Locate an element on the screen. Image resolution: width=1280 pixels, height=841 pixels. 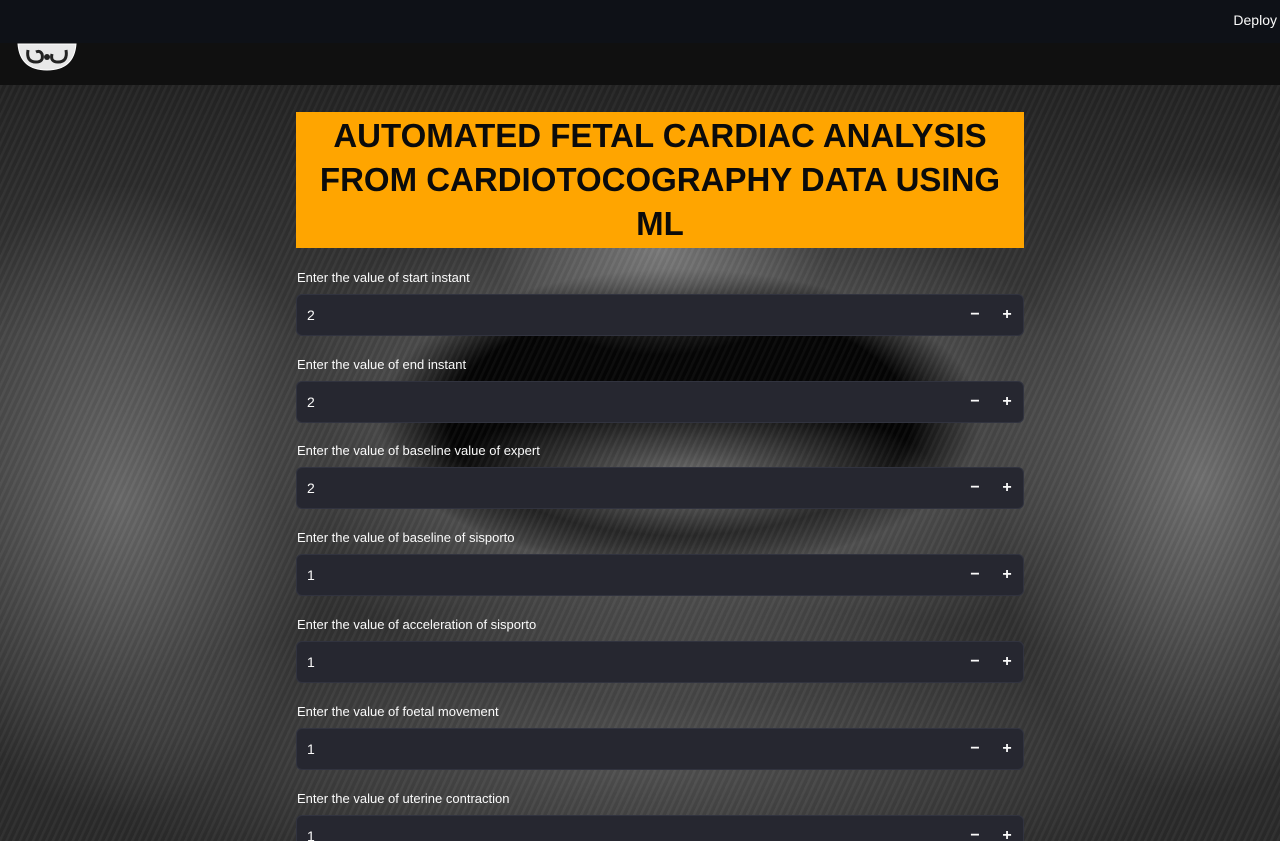
logo-icon is located at coordinates (47, 57).